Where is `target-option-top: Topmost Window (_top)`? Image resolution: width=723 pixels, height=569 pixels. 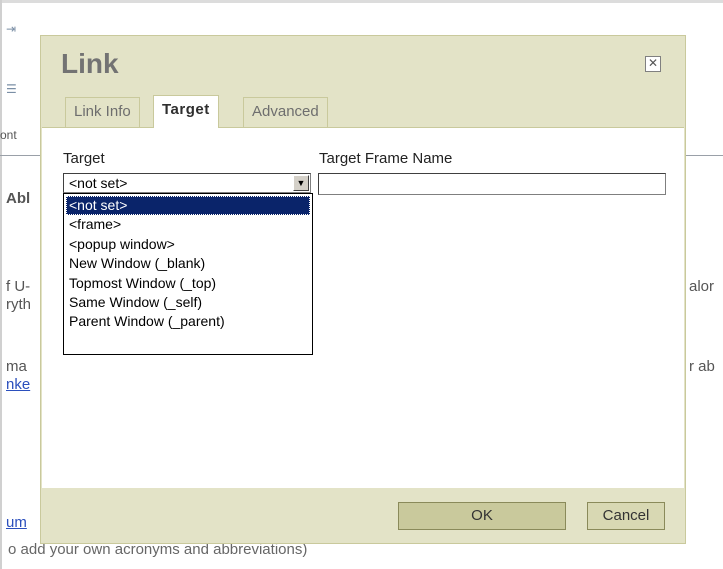
target-option-top: Topmost Window (_top) is located at coordinates (188, 283).